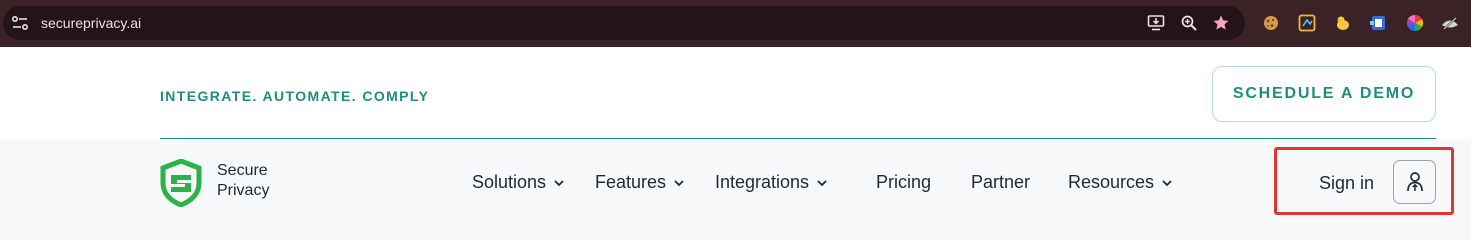 The width and height of the screenshot is (1471, 240). I want to click on brand-name: Secure Privacy, so click(243, 181).